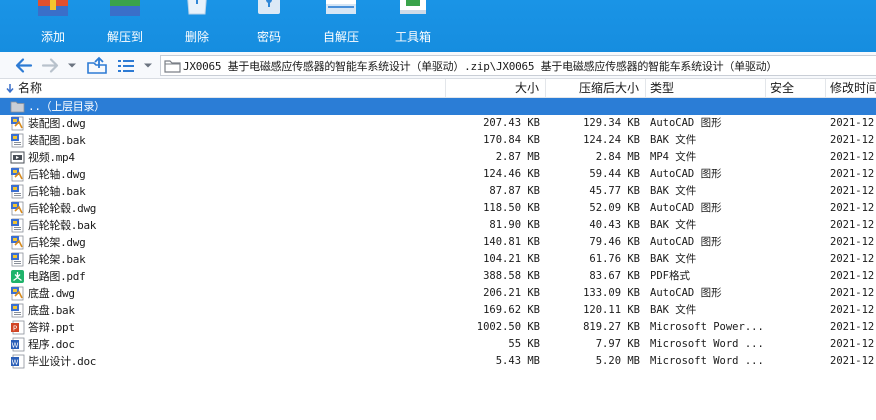 This screenshot has height=420, width=876. Describe the element at coordinates (614, 242) in the screenshot. I see `file-packed-size: 79.46 KB` at that location.